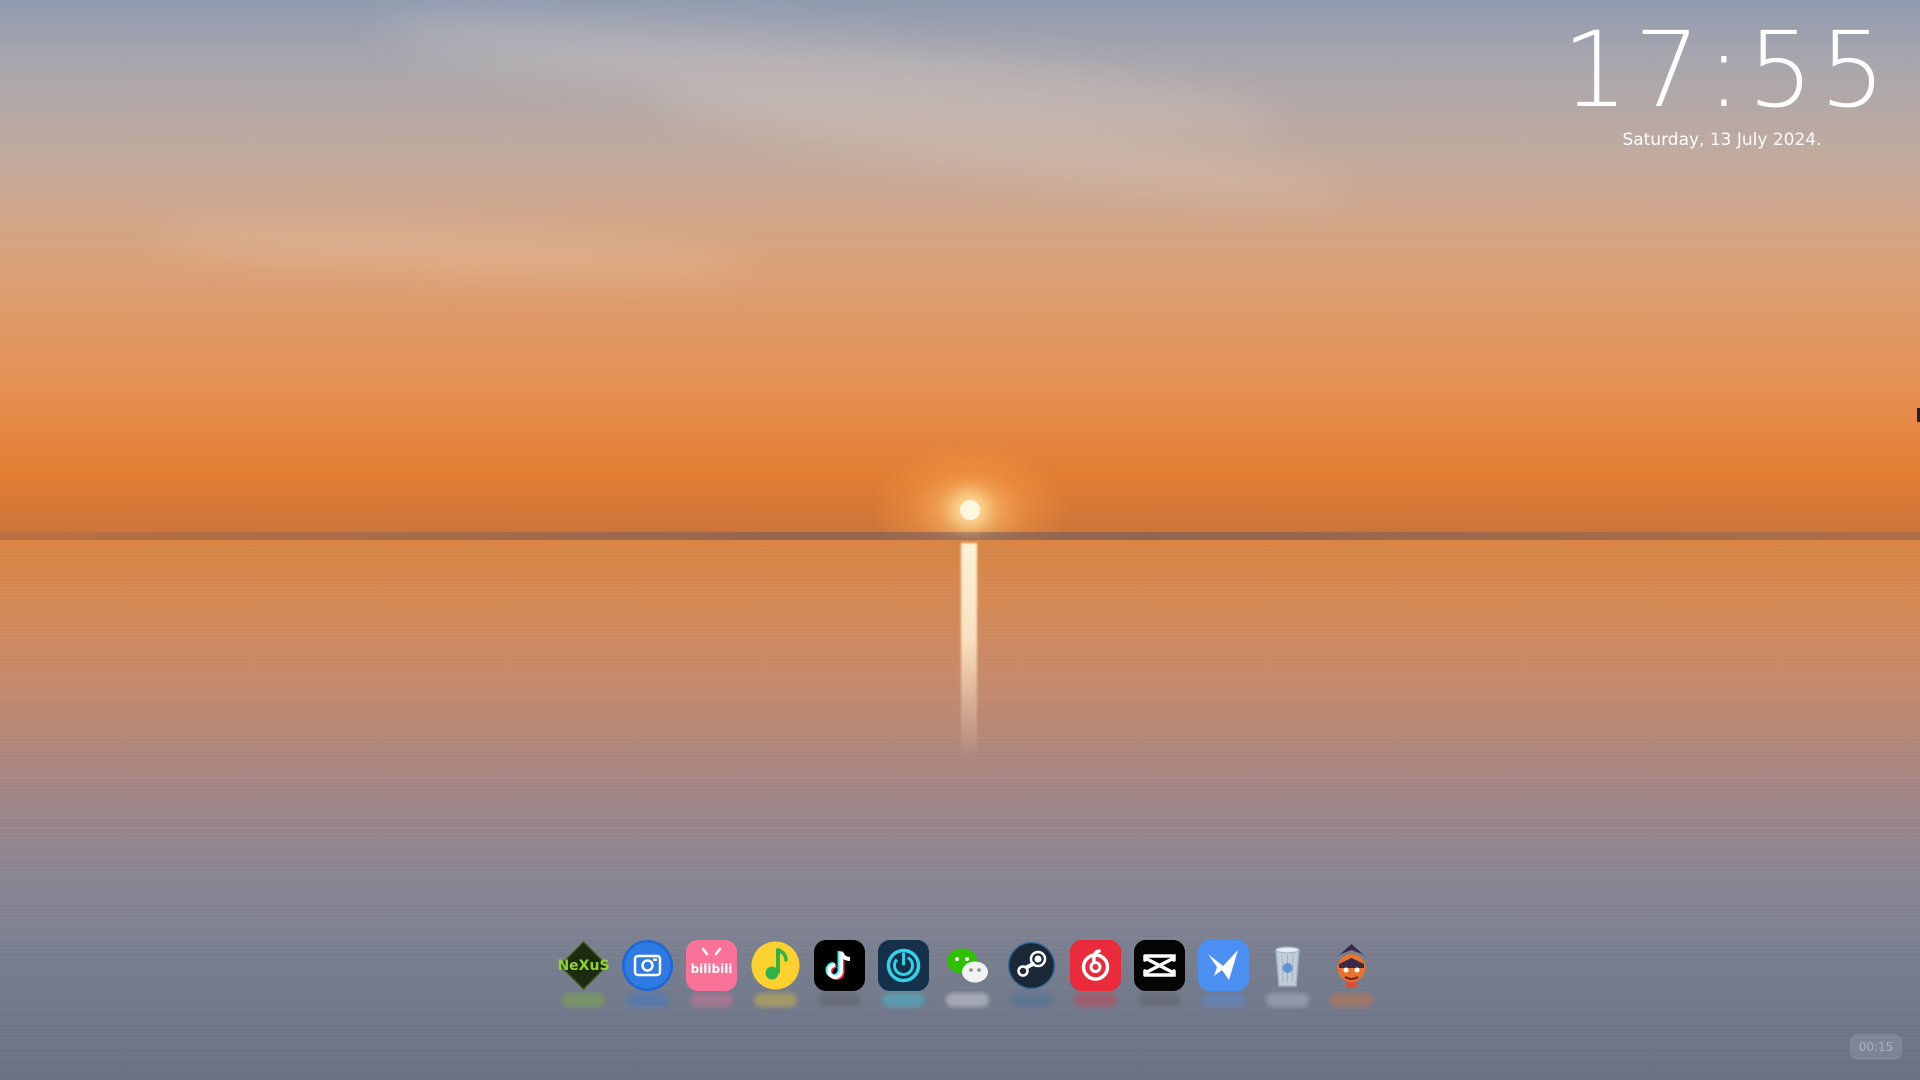 The width and height of the screenshot is (1920, 1080). I want to click on game-character-icon, so click(1351, 965).